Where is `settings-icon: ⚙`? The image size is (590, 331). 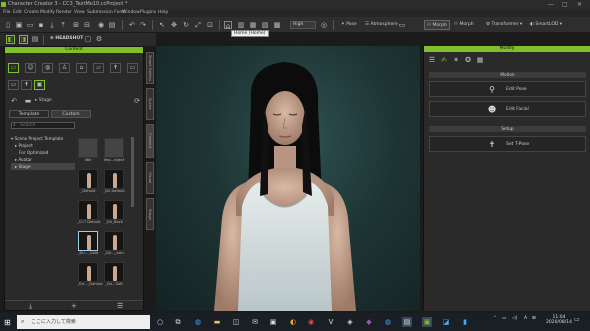
settings-icon: ⚙ is located at coordinates (99, 39).